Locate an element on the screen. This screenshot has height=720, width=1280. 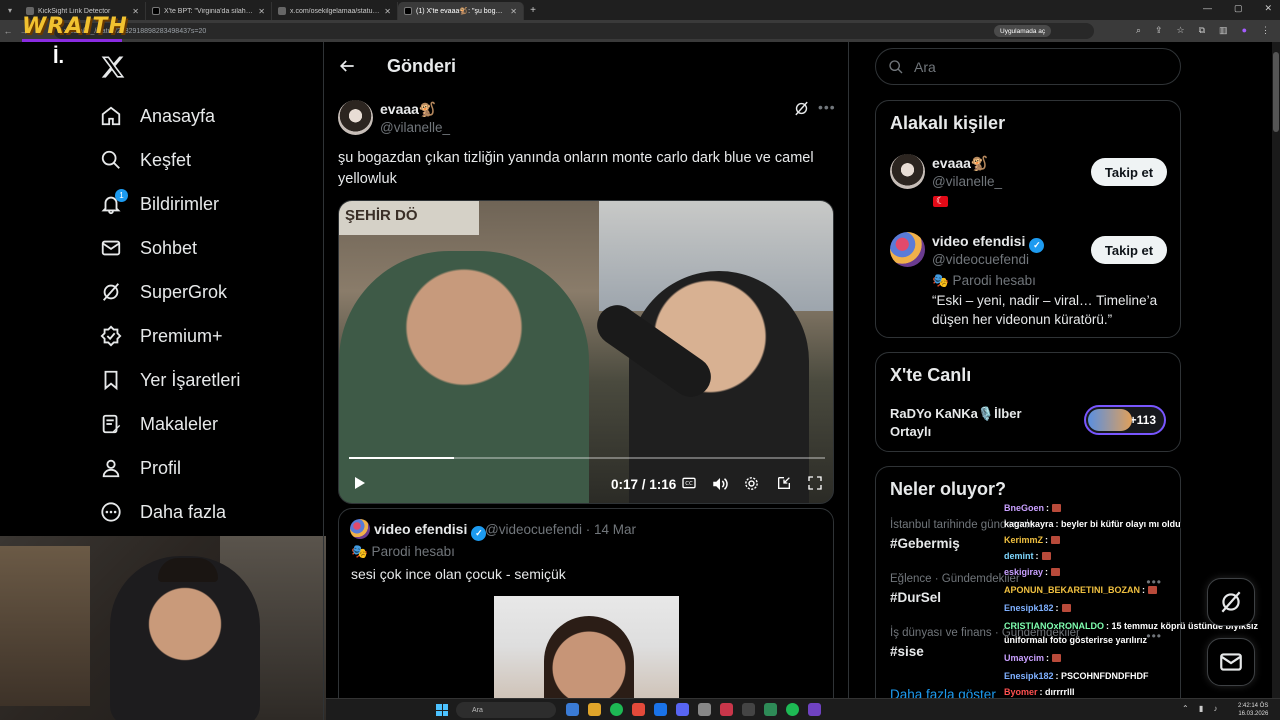
sidebar-item-chat: Sohbet is located at coordinates (148, 248).